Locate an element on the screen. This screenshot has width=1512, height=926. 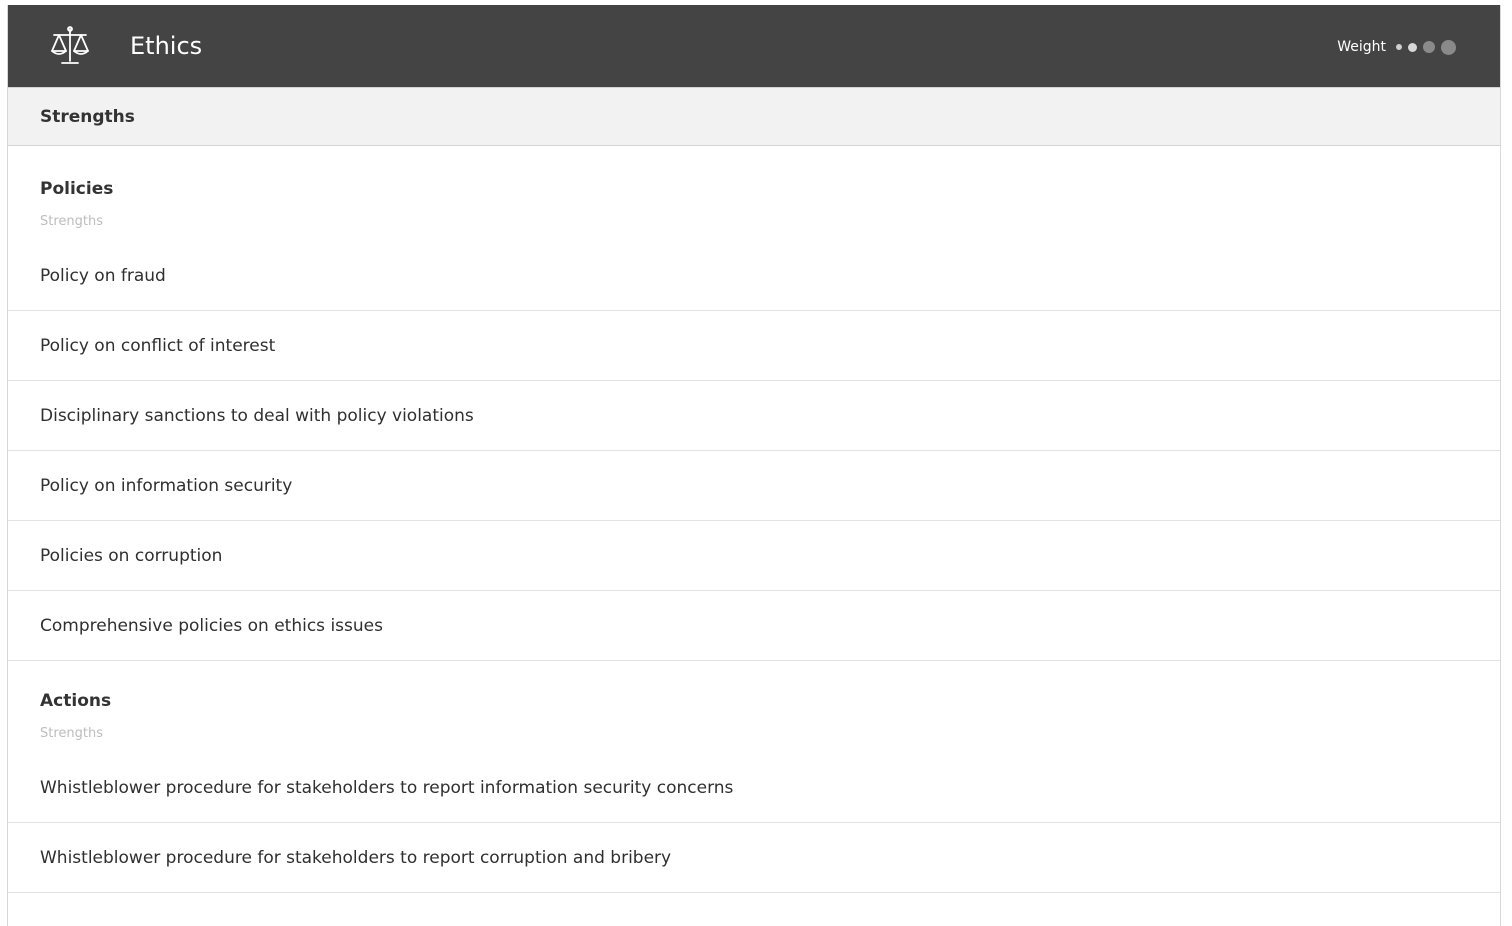
list-item: Policy on information security is located at coordinates (754, 486).